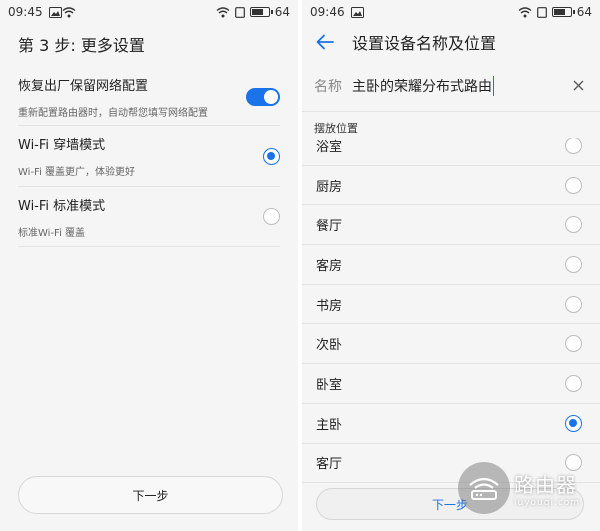 This screenshot has width=600, height=531. Describe the element at coordinates (263, 96) in the screenshot. I see `keep-network-toggle` at that location.